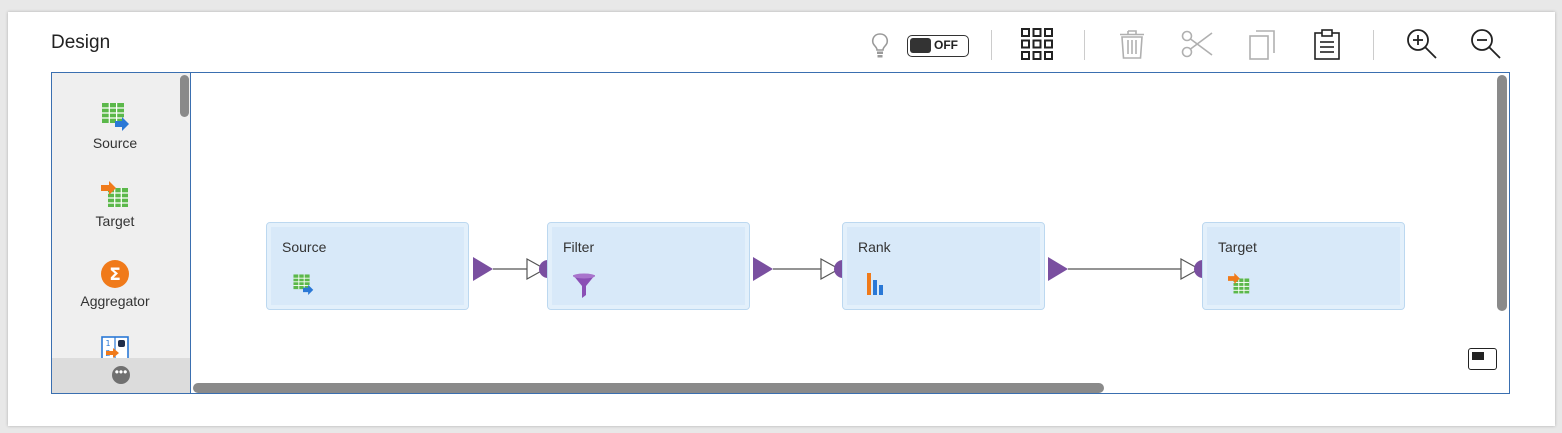  Describe the element at coordinates (875, 284) in the screenshot. I see `bar-chart-icon` at that location.